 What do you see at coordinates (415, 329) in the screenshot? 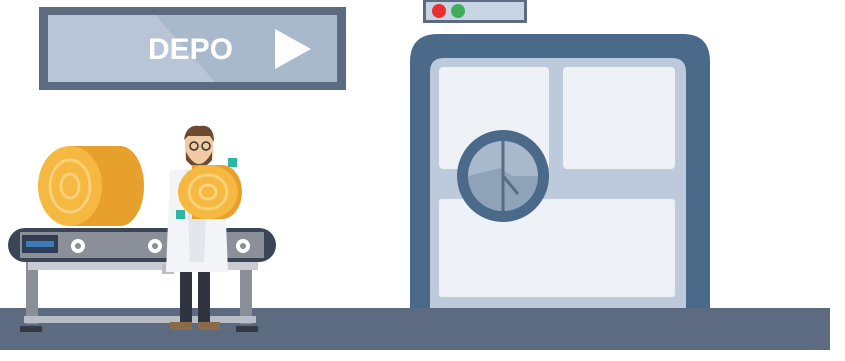
I see `floor` at bounding box center [415, 329].